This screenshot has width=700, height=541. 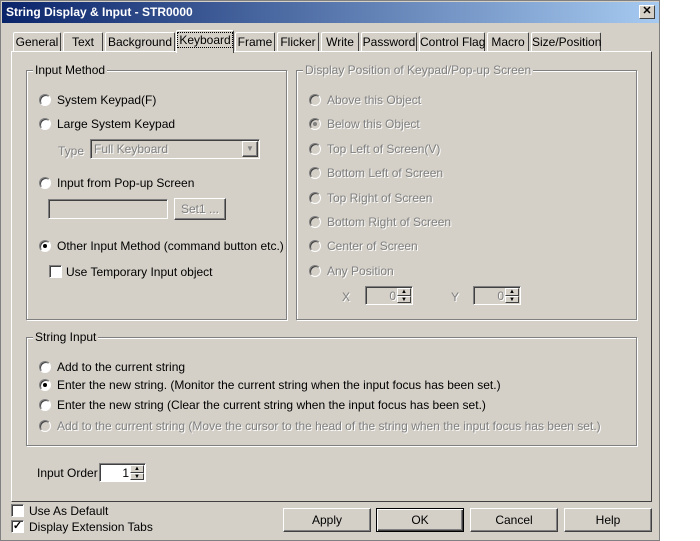 I want to click on y-label: Y, so click(x=455, y=297).